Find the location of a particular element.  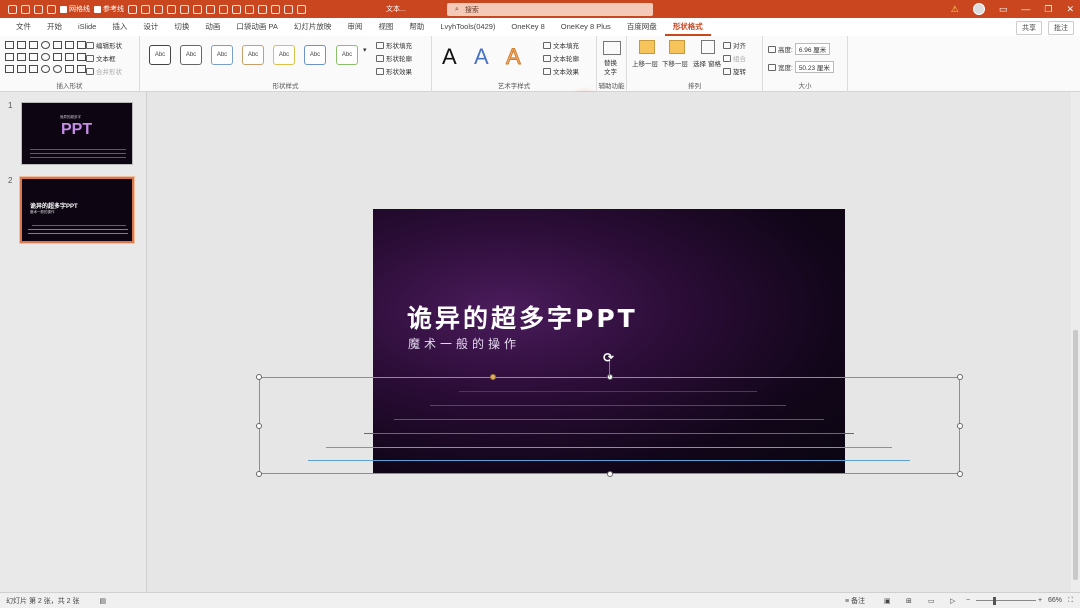

slide-thumbnail-1: 诡异的超多字 PPT is located at coordinates (77, 133).